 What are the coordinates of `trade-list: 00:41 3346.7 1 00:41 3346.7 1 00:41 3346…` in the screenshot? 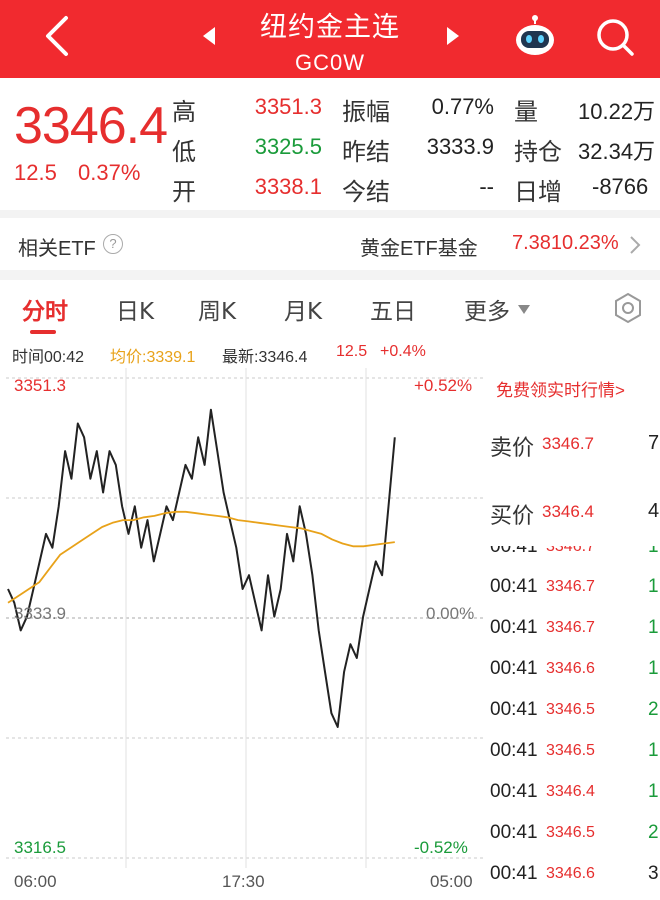 It's located at (573, 723).